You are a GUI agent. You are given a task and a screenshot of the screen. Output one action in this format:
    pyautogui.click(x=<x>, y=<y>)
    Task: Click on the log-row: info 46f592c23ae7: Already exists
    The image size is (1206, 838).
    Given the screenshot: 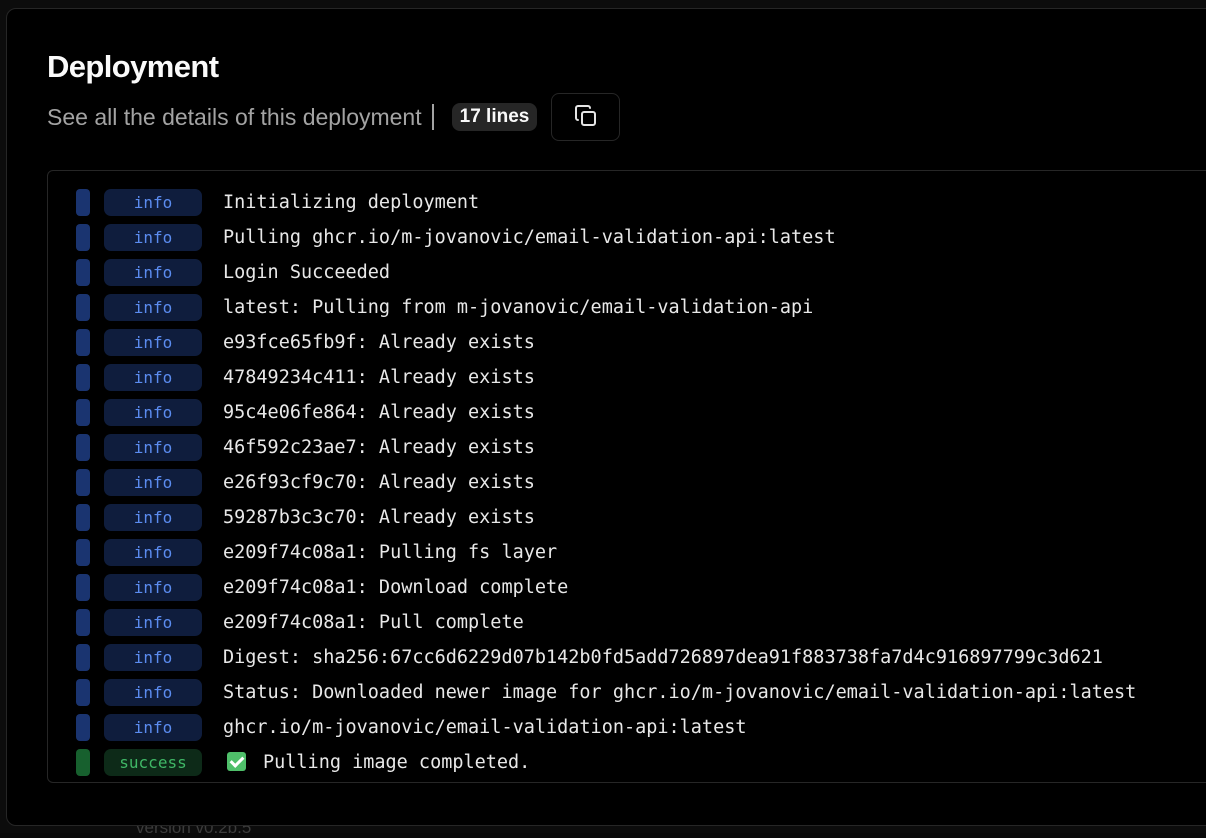 What is the action you would take?
    pyautogui.click(x=627, y=447)
    